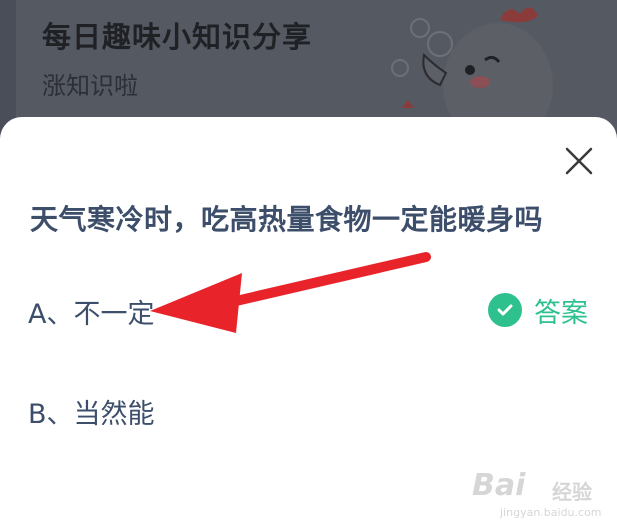 The image size is (617, 529). Describe the element at coordinates (287, 219) in the screenshot. I see `question-text: 天气寒冷时，吃高热量食物一定能暖身吗` at that location.